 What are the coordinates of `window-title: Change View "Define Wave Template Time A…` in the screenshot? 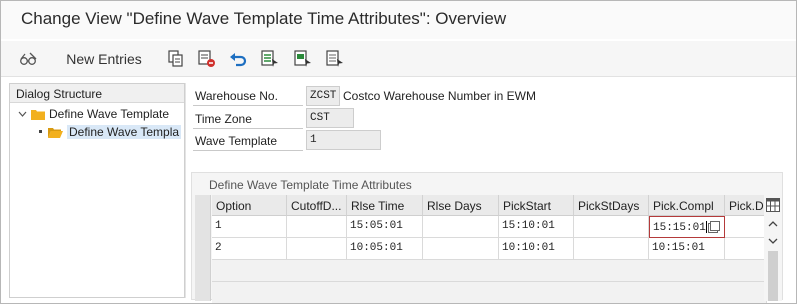 It's located at (264, 18).